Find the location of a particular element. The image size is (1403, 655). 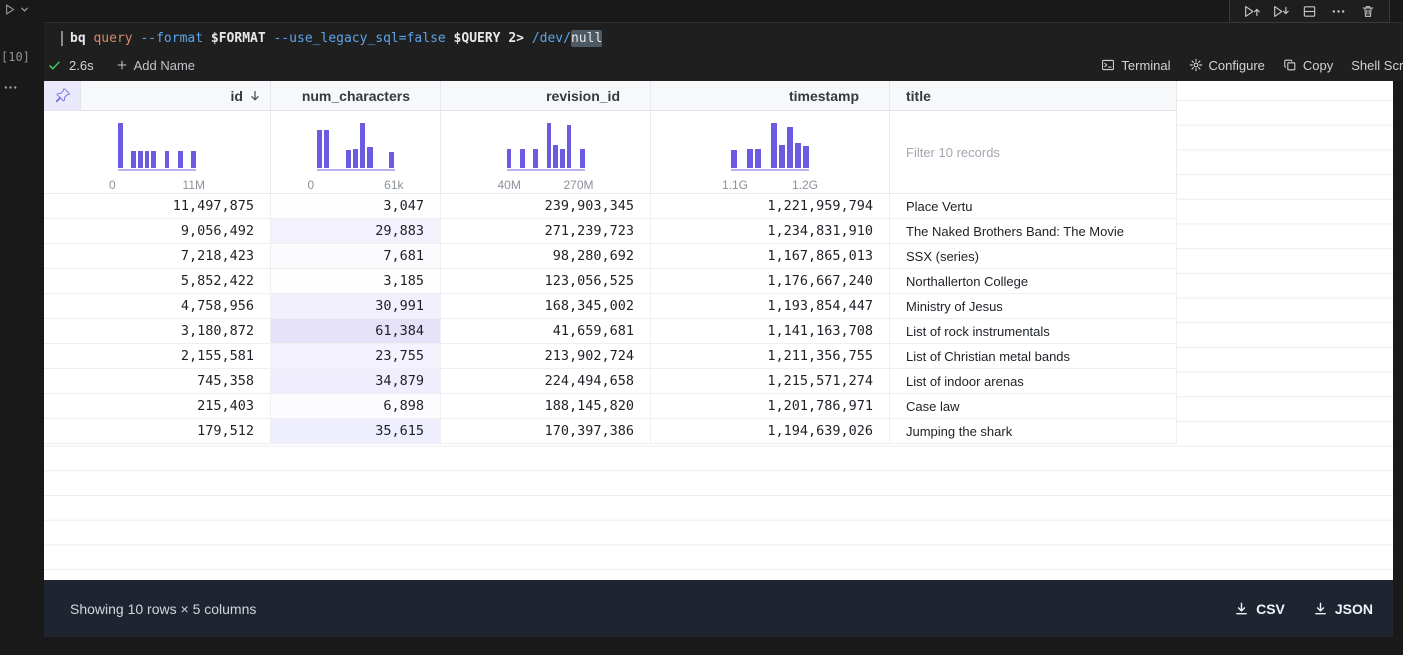

column-label: timestamp is located at coordinates (823, 95).